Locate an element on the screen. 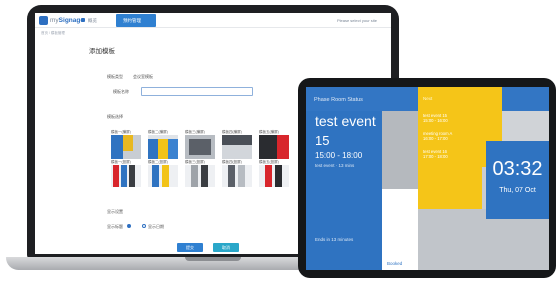 Image resolution: width=557 pixels, height=281 pixels. template-card-5: 模板五(横屏) is located at coordinates (274, 144).